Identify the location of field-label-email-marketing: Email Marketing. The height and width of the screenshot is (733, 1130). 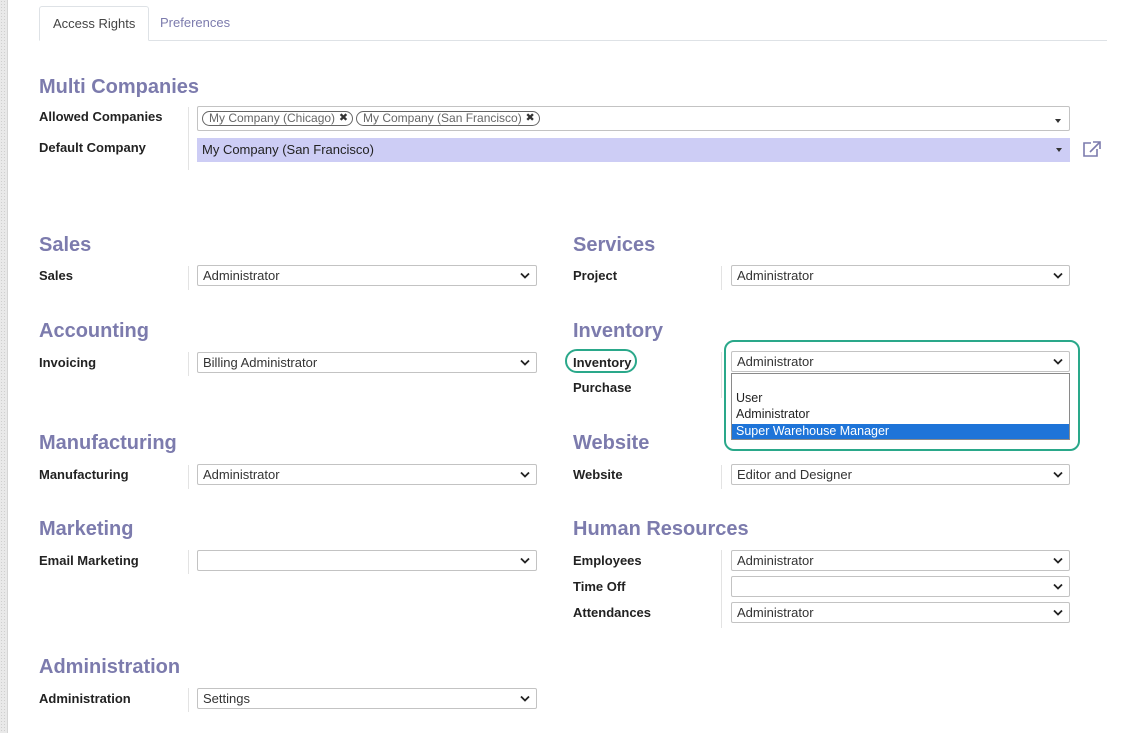
(89, 560).